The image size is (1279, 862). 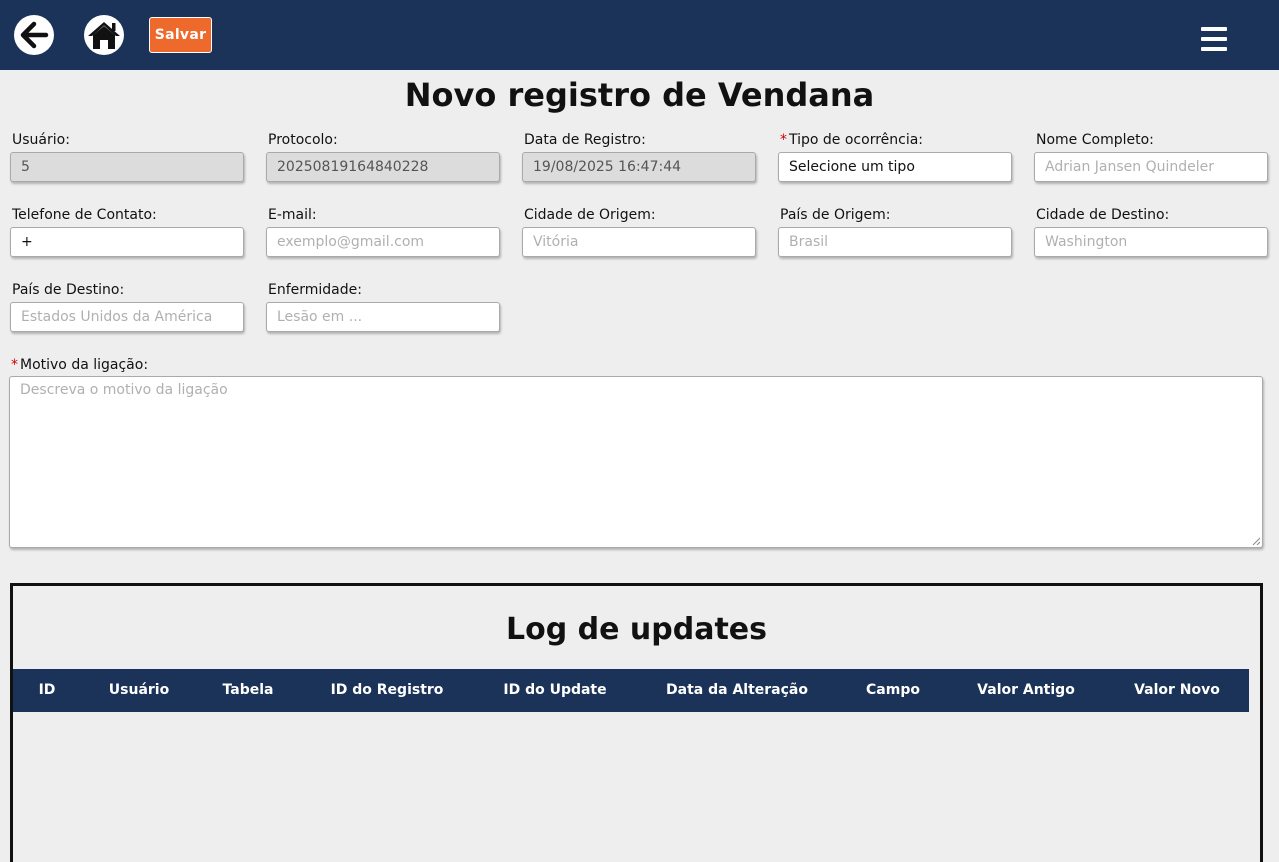 I want to click on cidade-destino-label: Cidade de Destino:, so click(x=1103, y=215).